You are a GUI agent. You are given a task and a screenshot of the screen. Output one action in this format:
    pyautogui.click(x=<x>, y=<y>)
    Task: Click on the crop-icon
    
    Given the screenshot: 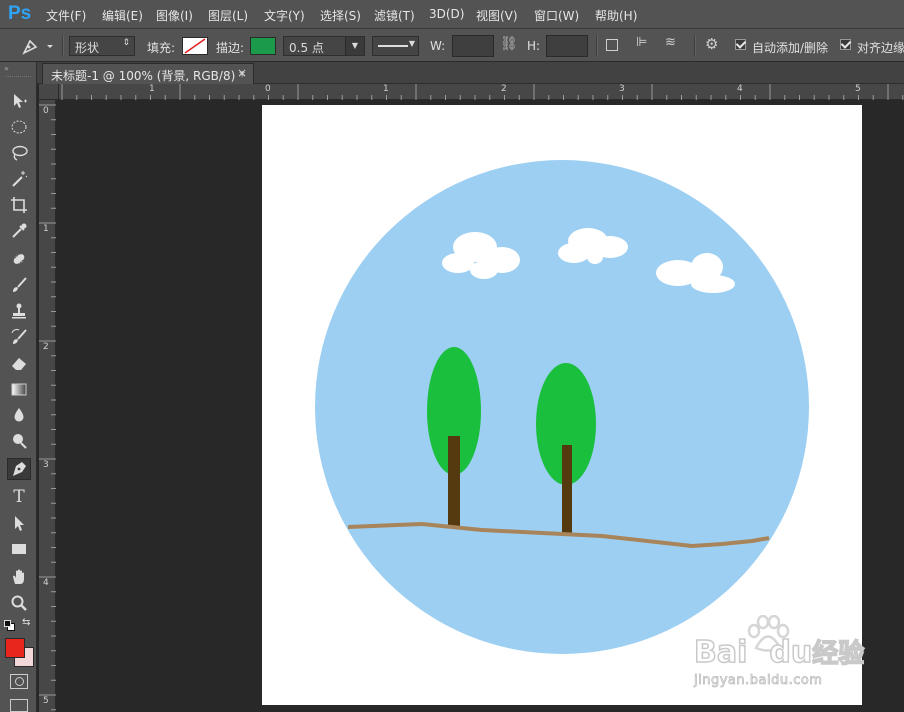 What is the action you would take?
    pyautogui.click(x=19, y=205)
    